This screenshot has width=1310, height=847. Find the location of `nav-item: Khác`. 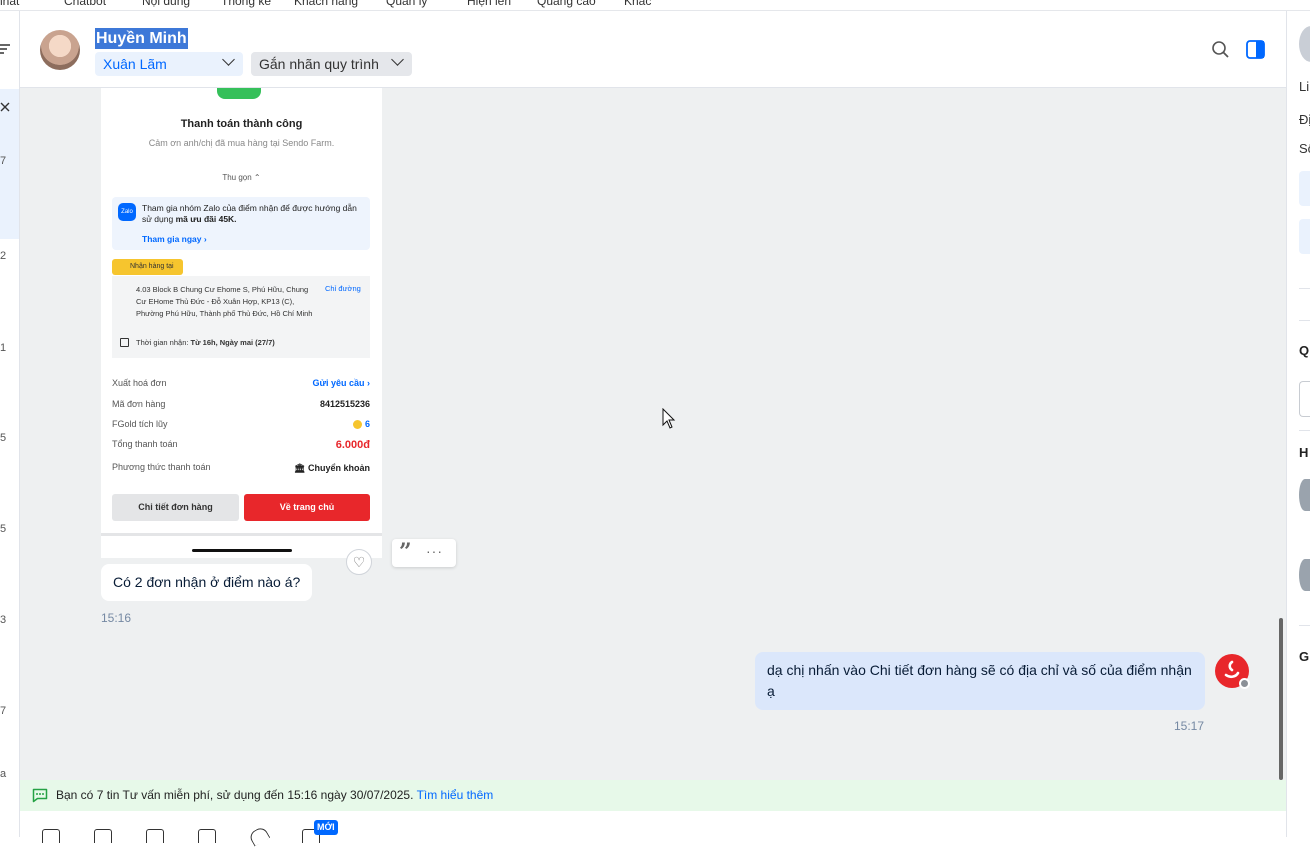

nav-item: Khác is located at coordinates (637, 4).